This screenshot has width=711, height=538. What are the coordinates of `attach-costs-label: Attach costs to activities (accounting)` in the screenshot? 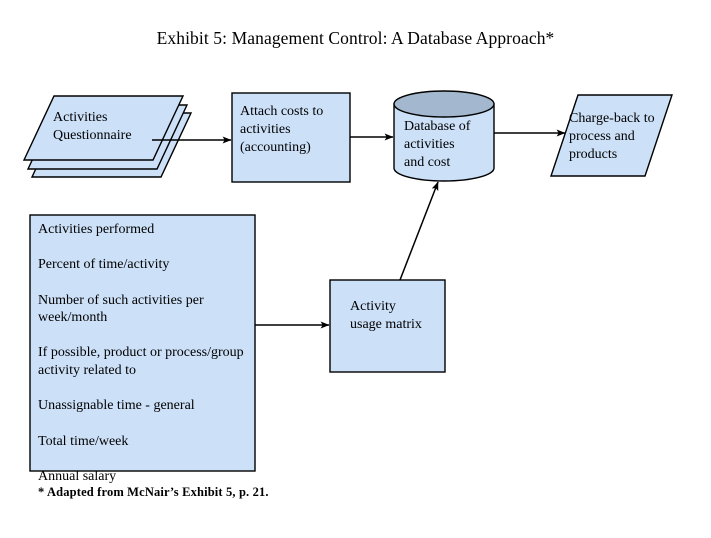 It's located at (282, 129).